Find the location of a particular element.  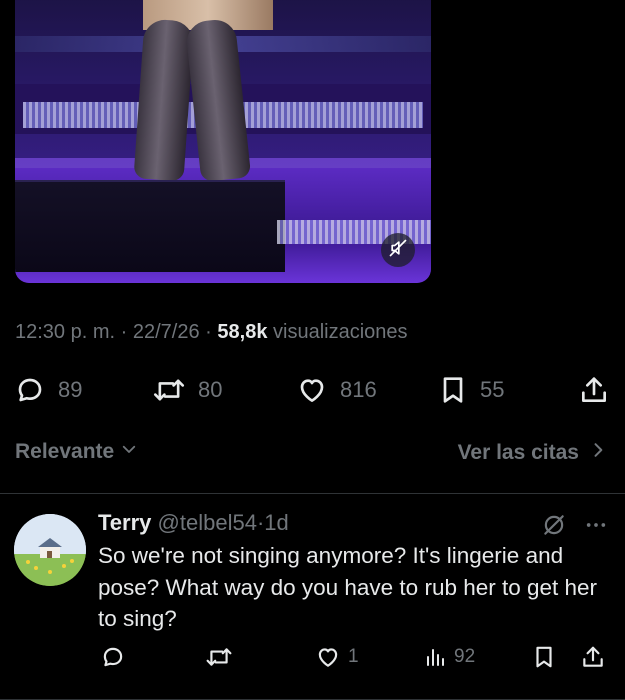

reply-bookmark-button is located at coordinates (544, 657).